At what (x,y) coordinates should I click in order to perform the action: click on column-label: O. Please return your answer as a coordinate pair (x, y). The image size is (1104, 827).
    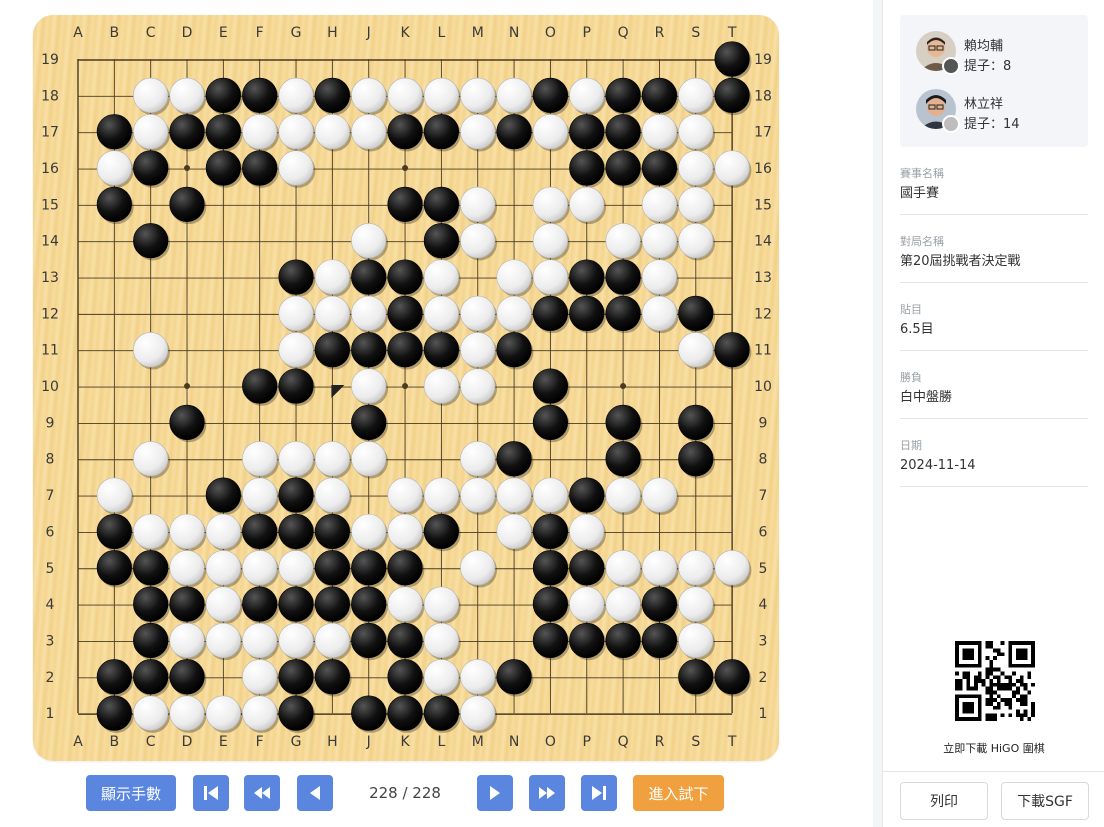
    Looking at the image, I should click on (550, 742).